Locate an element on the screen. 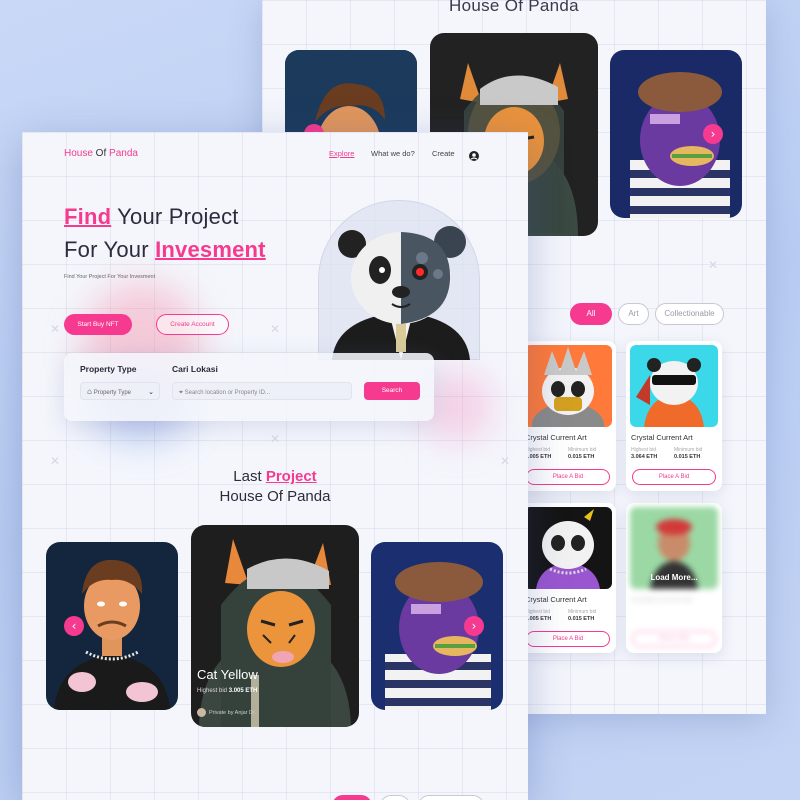 This screenshot has height=800, width=800. logo-word-of: Of is located at coordinates (101, 153).